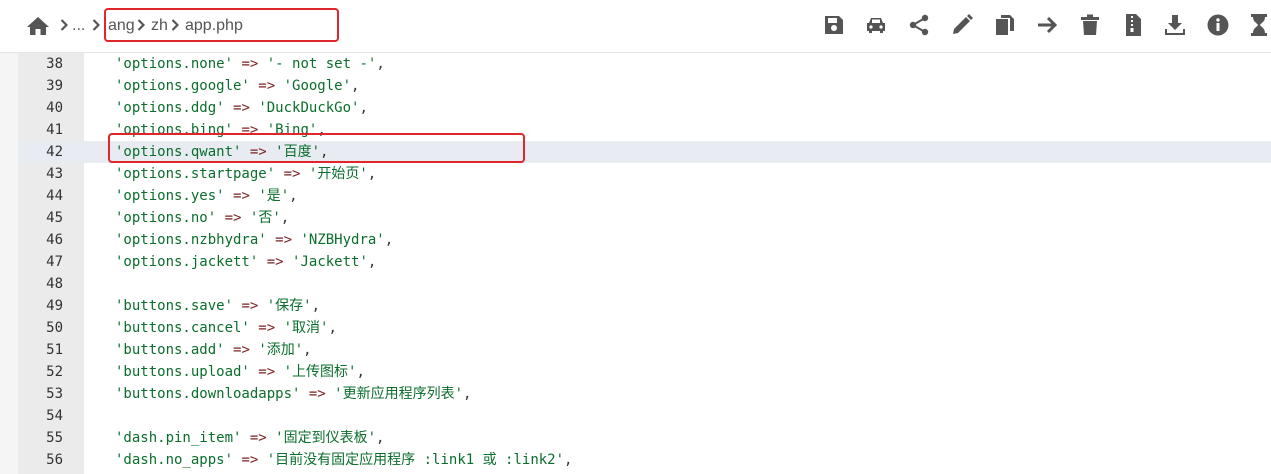  Describe the element at coordinates (54, 460) in the screenshot. I see `line-number: 56` at that location.